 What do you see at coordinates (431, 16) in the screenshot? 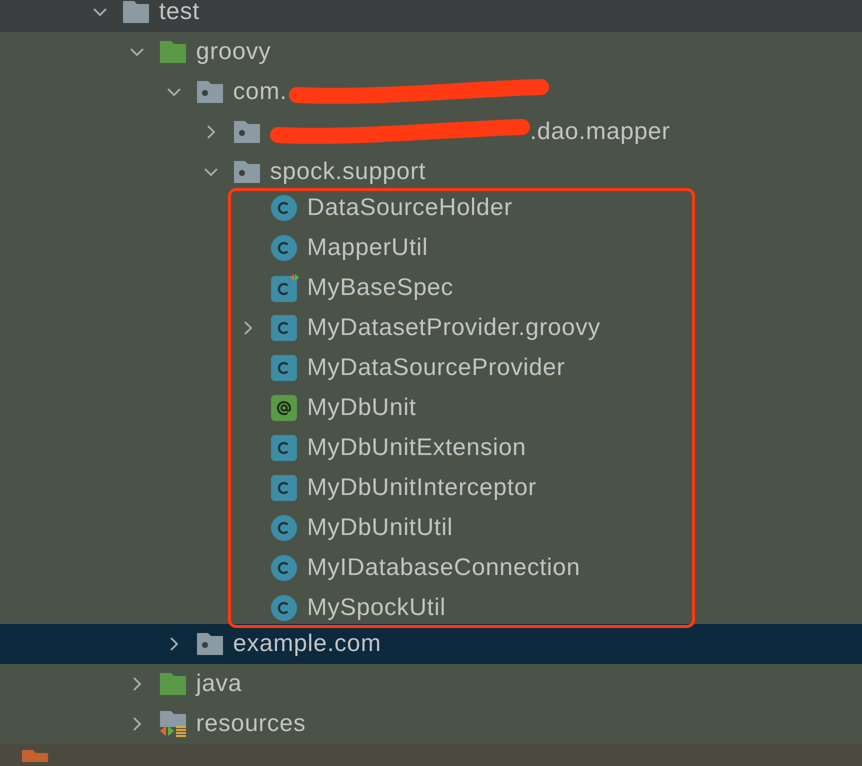
I see `tree-row: test` at bounding box center [431, 16].